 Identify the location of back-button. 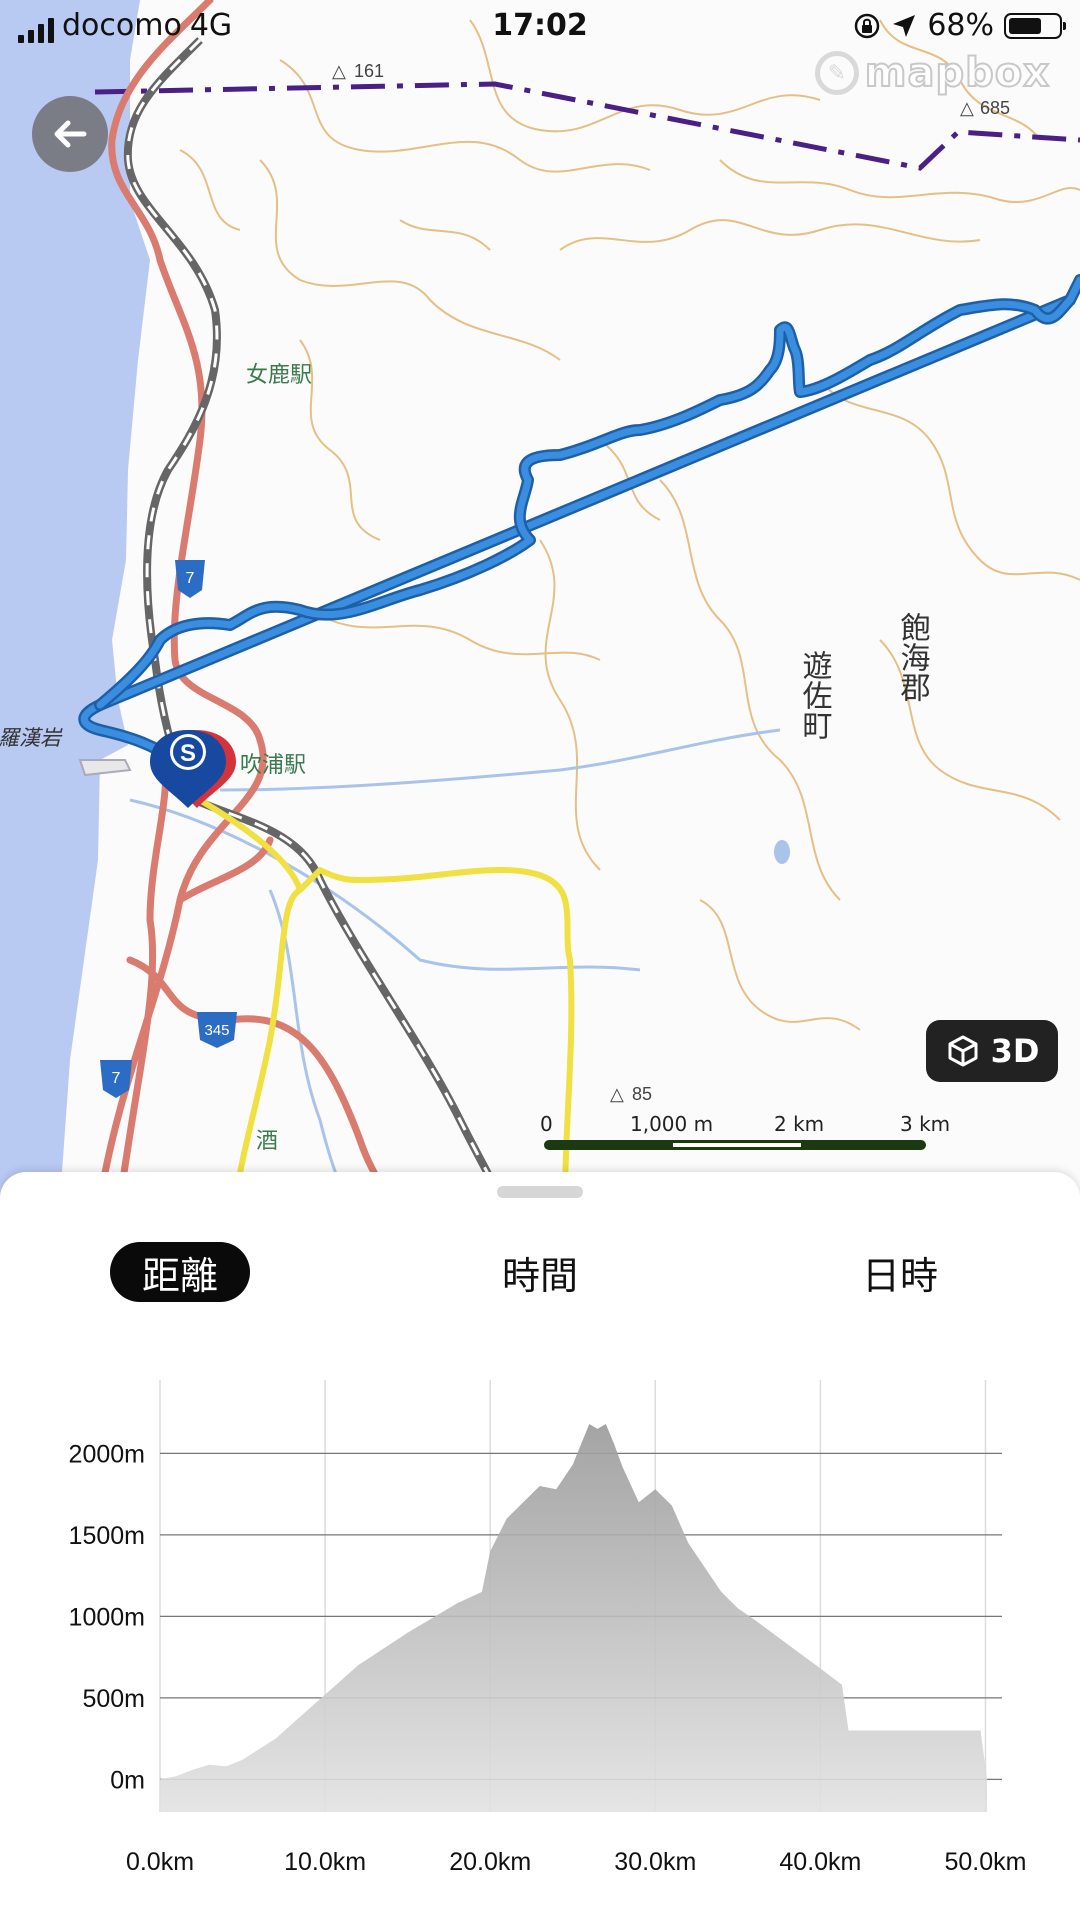
(70, 134).